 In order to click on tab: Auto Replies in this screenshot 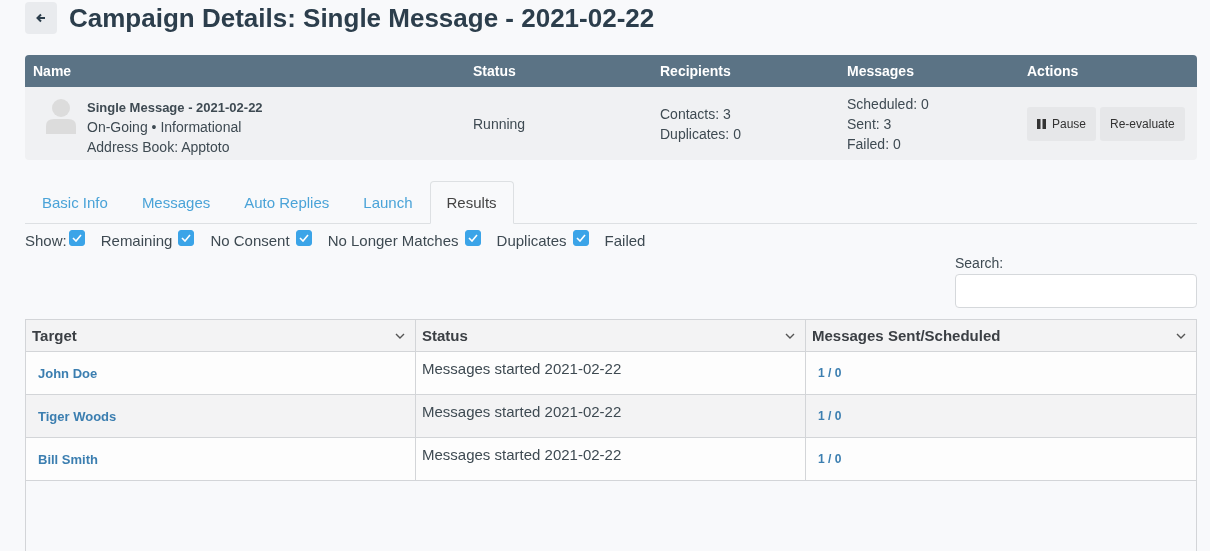, I will do `click(287, 202)`.